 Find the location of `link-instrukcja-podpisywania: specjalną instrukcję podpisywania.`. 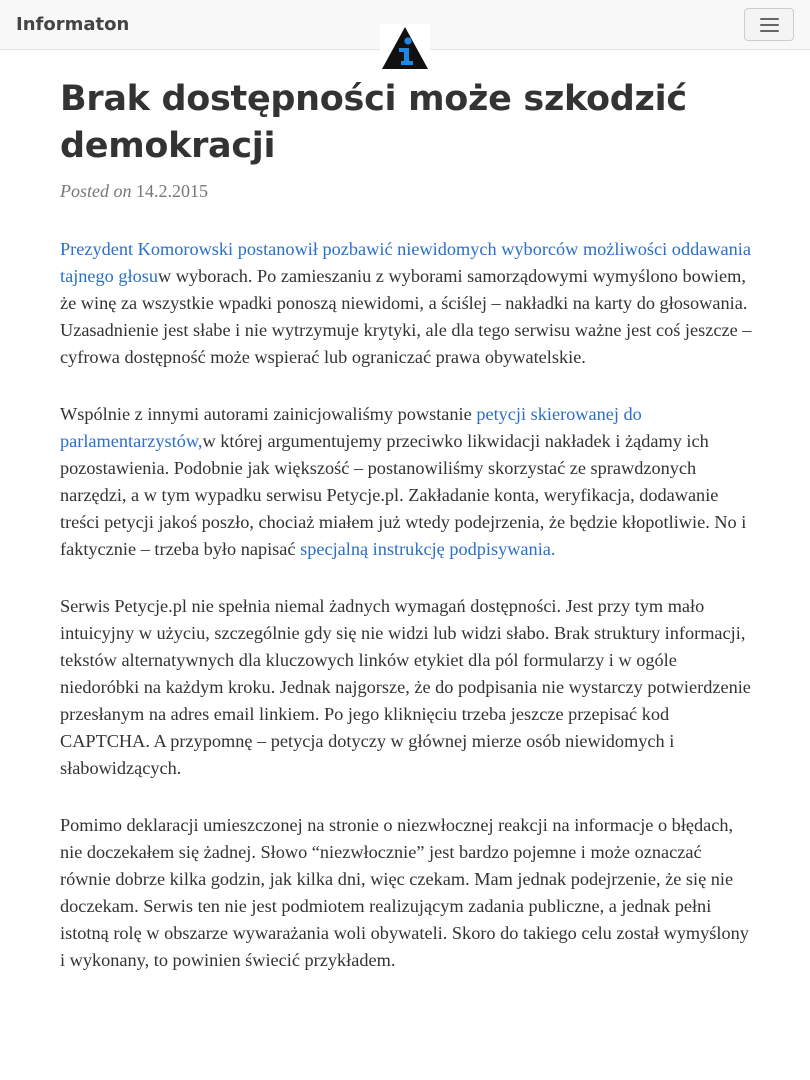

link-instrukcja-podpisywania: specjalną instrukcję podpisywania. is located at coordinates (427, 549).